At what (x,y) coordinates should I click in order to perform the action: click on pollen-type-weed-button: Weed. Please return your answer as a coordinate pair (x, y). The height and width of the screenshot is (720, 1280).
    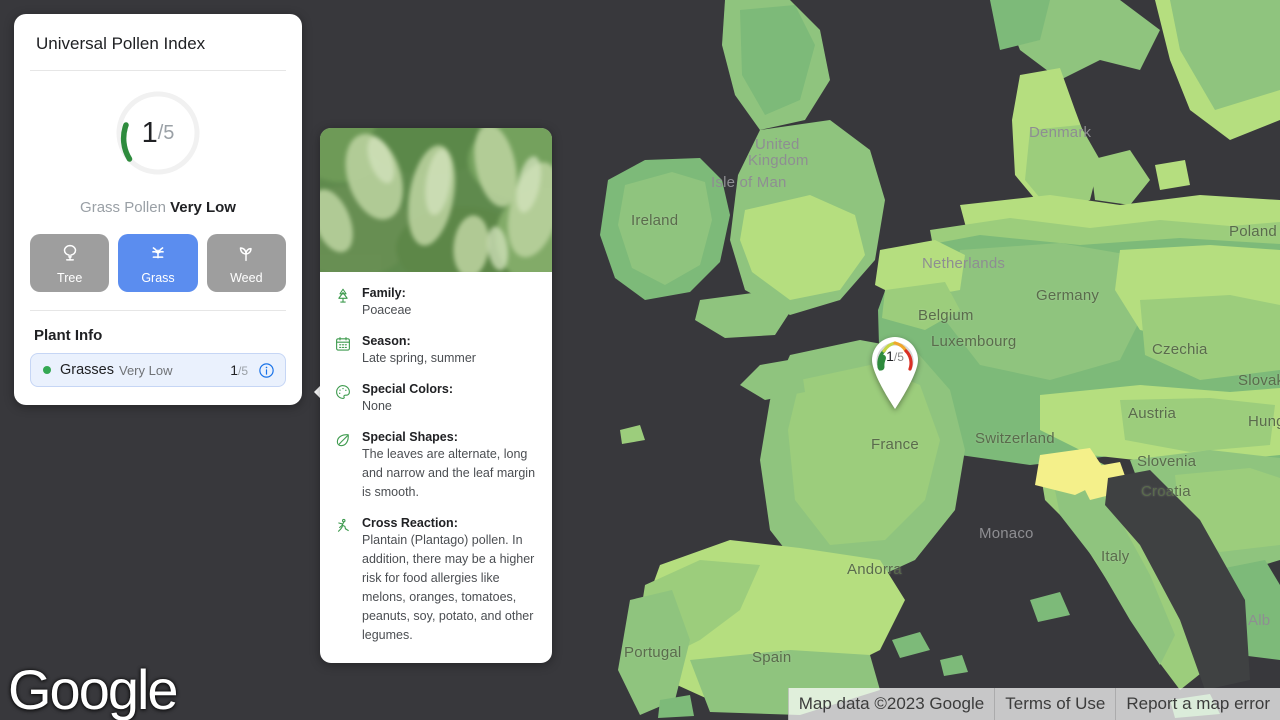
    Looking at the image, I should click on (246, 263).